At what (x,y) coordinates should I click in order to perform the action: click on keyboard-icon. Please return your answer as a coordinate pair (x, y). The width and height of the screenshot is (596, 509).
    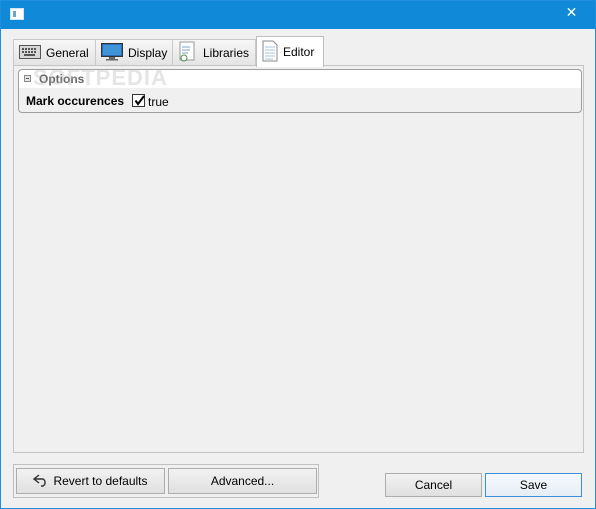
    Looking at the image, I should click on (30, 53).